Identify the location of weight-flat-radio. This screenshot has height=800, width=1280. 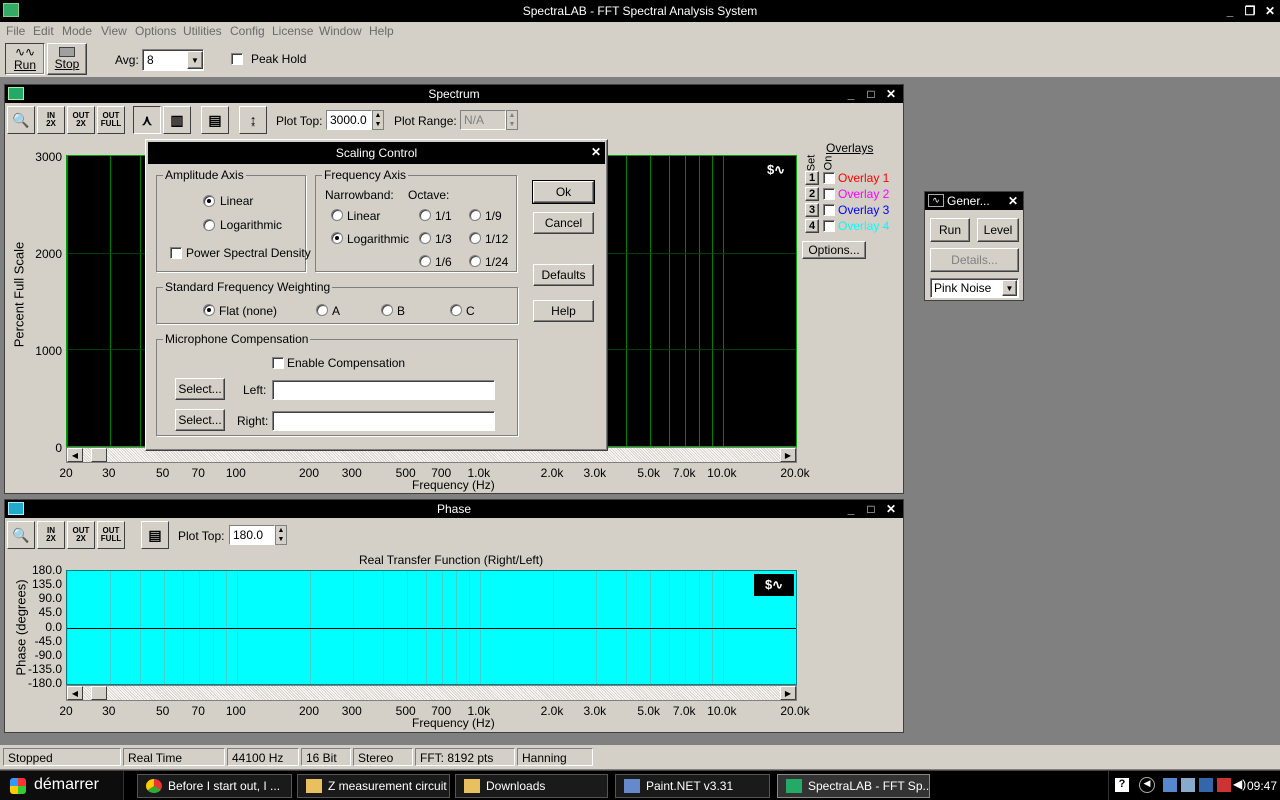
(209, 310).